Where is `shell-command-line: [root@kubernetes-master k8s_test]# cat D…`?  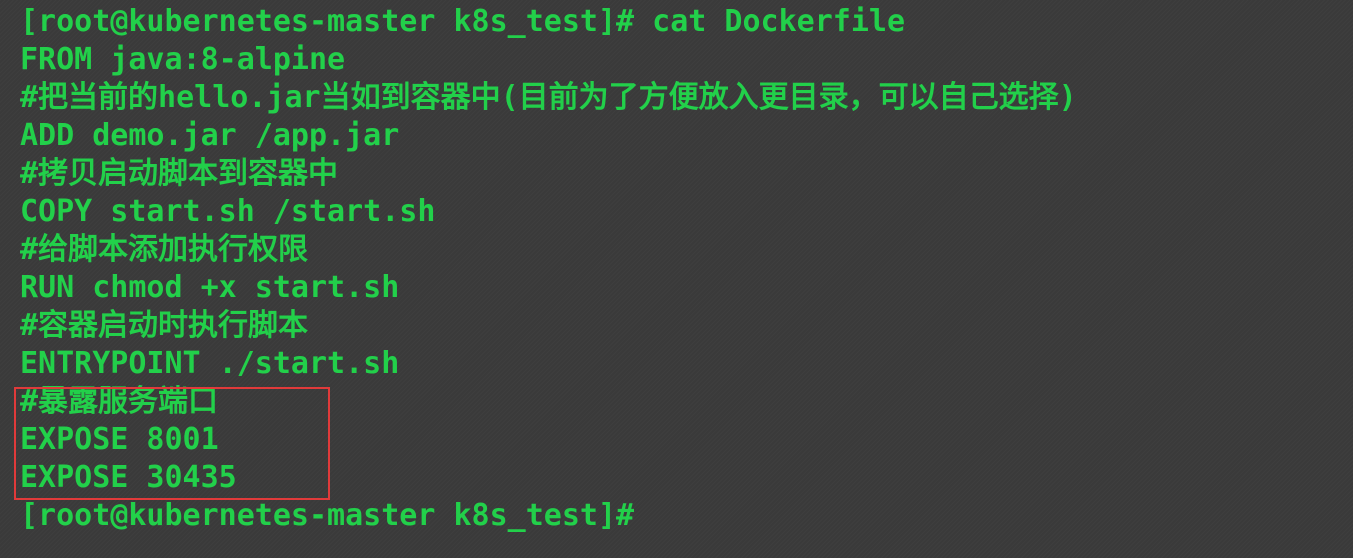
shell-command-line: [root@kubernetes-master k8s_test]# cat D… is located at coordinates (463, 21).